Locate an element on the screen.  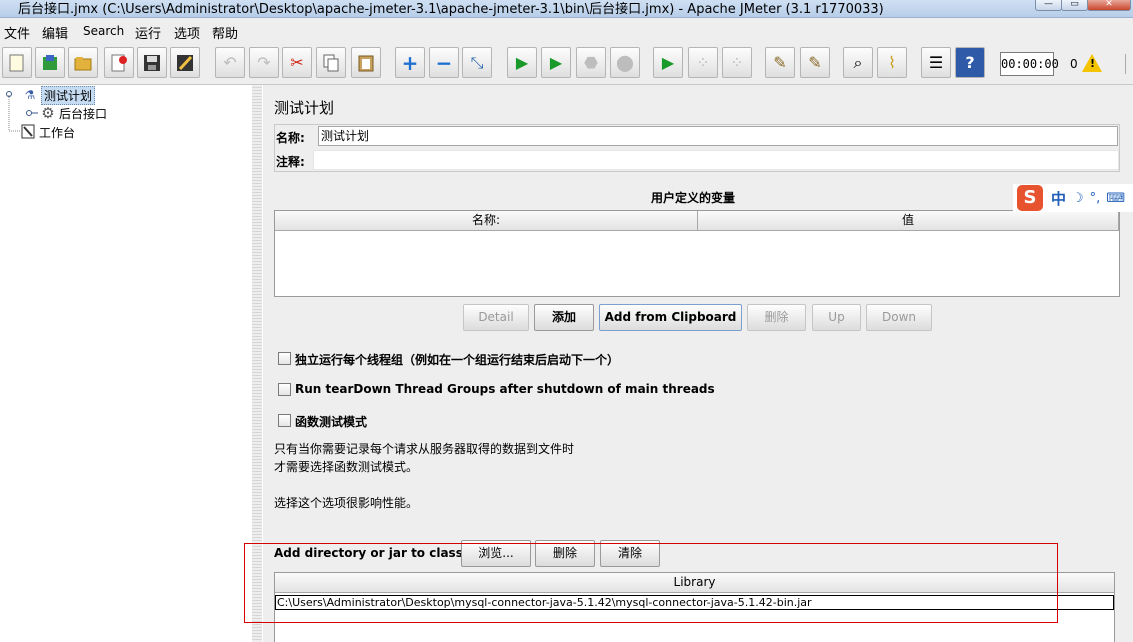
menu-bar: 文件 编辑 Search 运行 选项 帮助 is located at coordinates (566, 30).